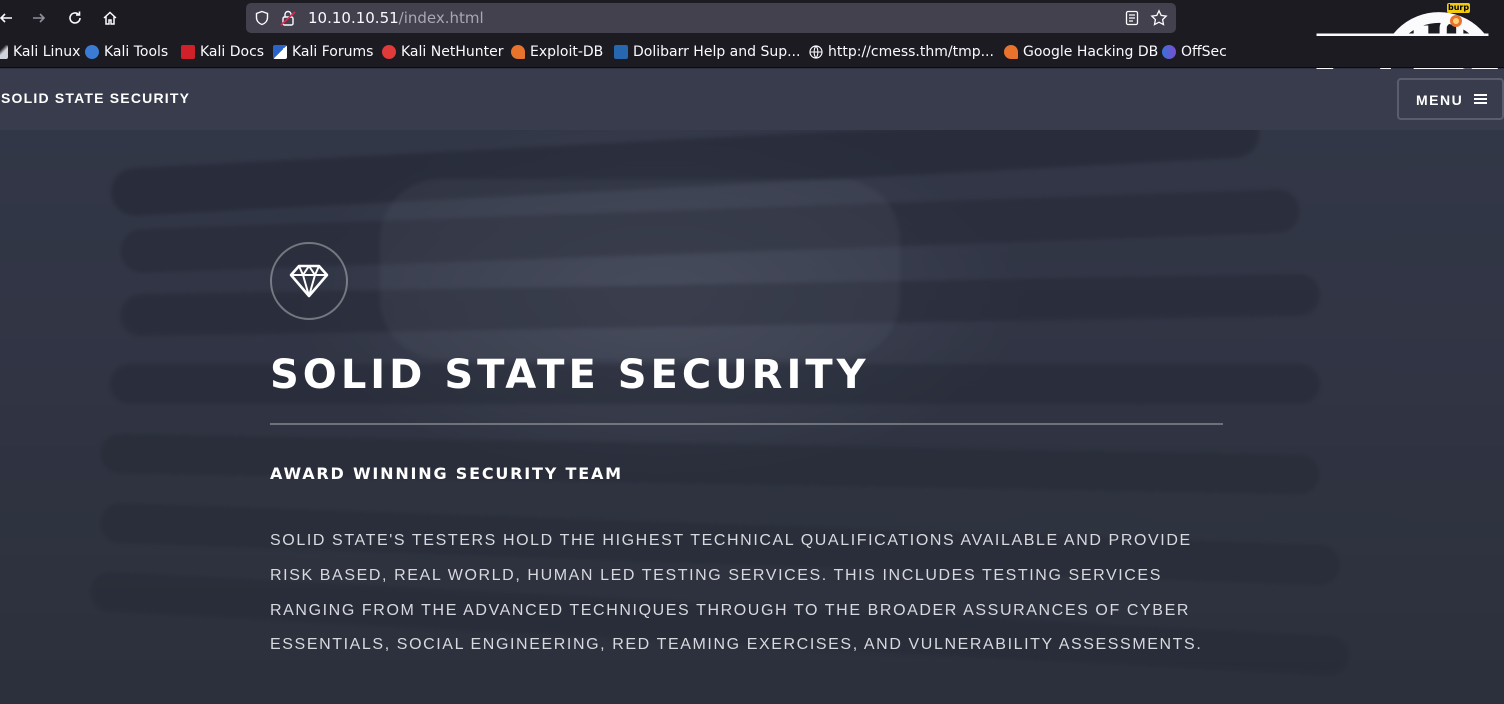 Image resolution: width=1504 pixels, height=704 pixels. I want to click on hero-divider, so click(746, 424).